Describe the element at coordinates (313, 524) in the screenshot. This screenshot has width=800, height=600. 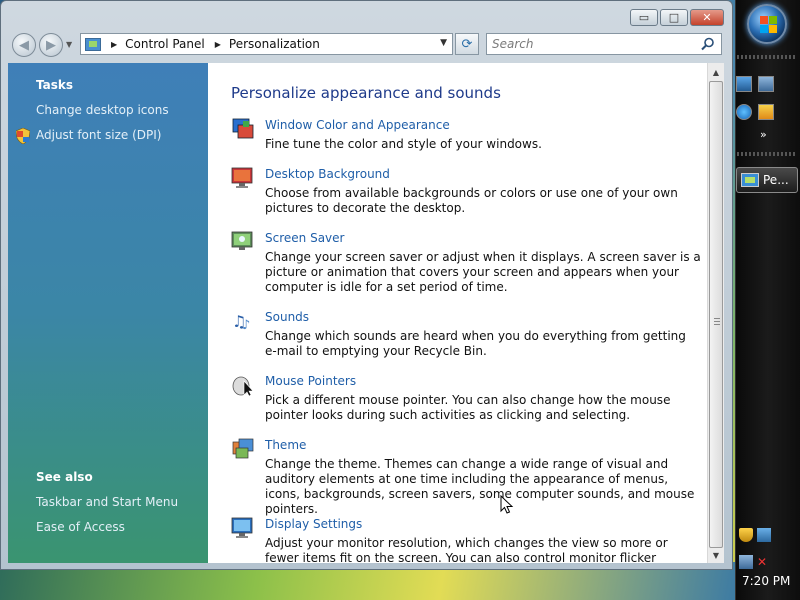
I see `link-display-settings: Display Settings` at that location.